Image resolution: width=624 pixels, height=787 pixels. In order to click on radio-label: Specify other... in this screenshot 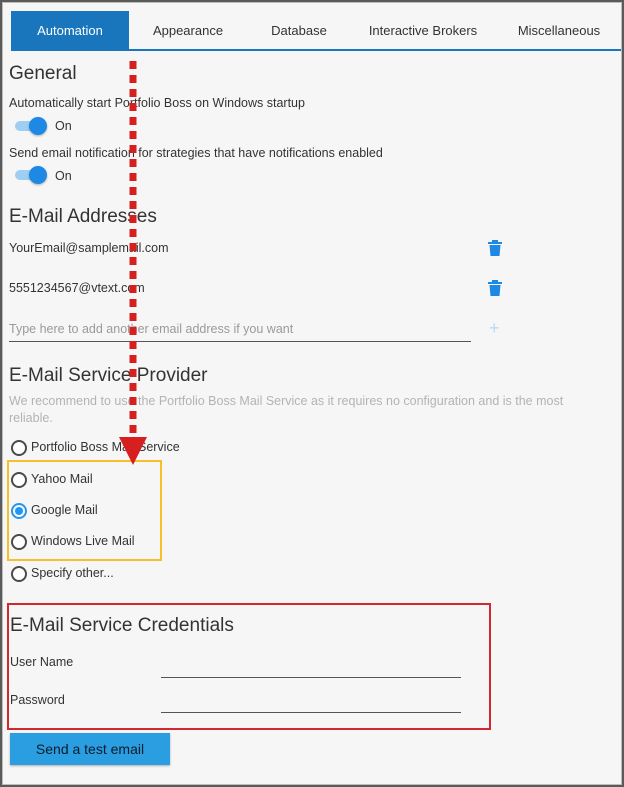, I will do `click(72, 573)`.